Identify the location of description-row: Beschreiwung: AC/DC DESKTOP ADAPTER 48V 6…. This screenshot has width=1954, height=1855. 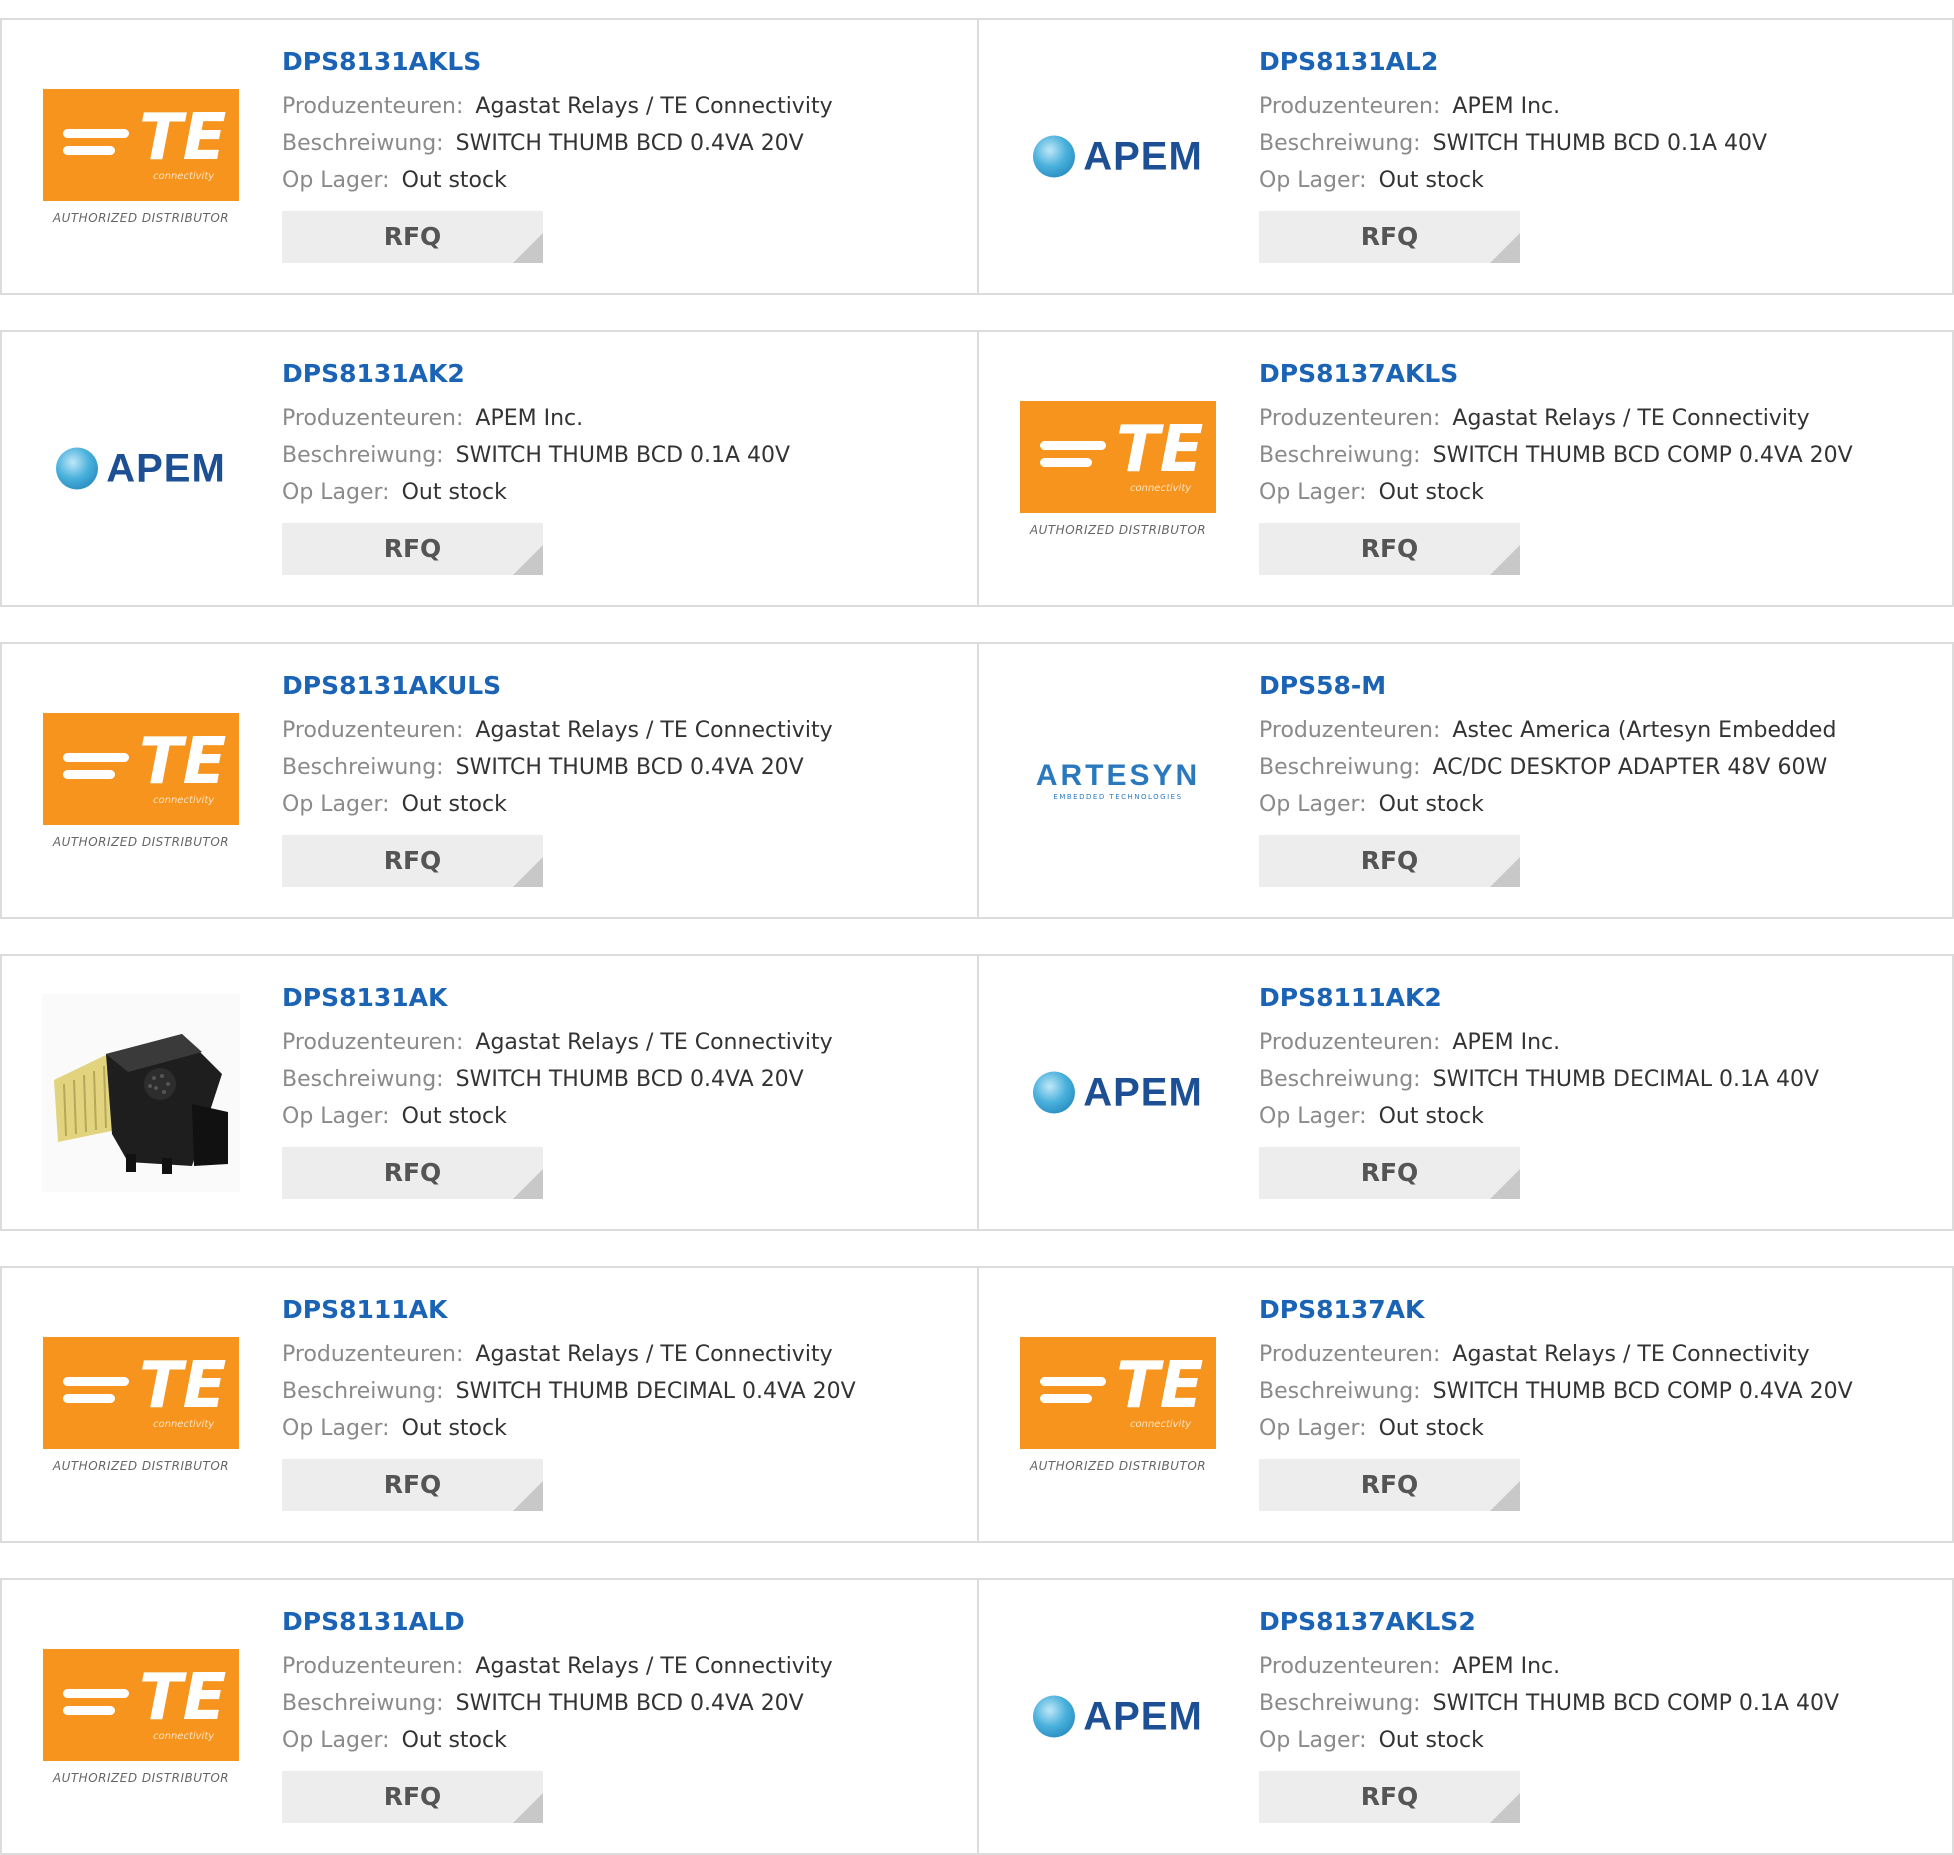
(1600, 767).